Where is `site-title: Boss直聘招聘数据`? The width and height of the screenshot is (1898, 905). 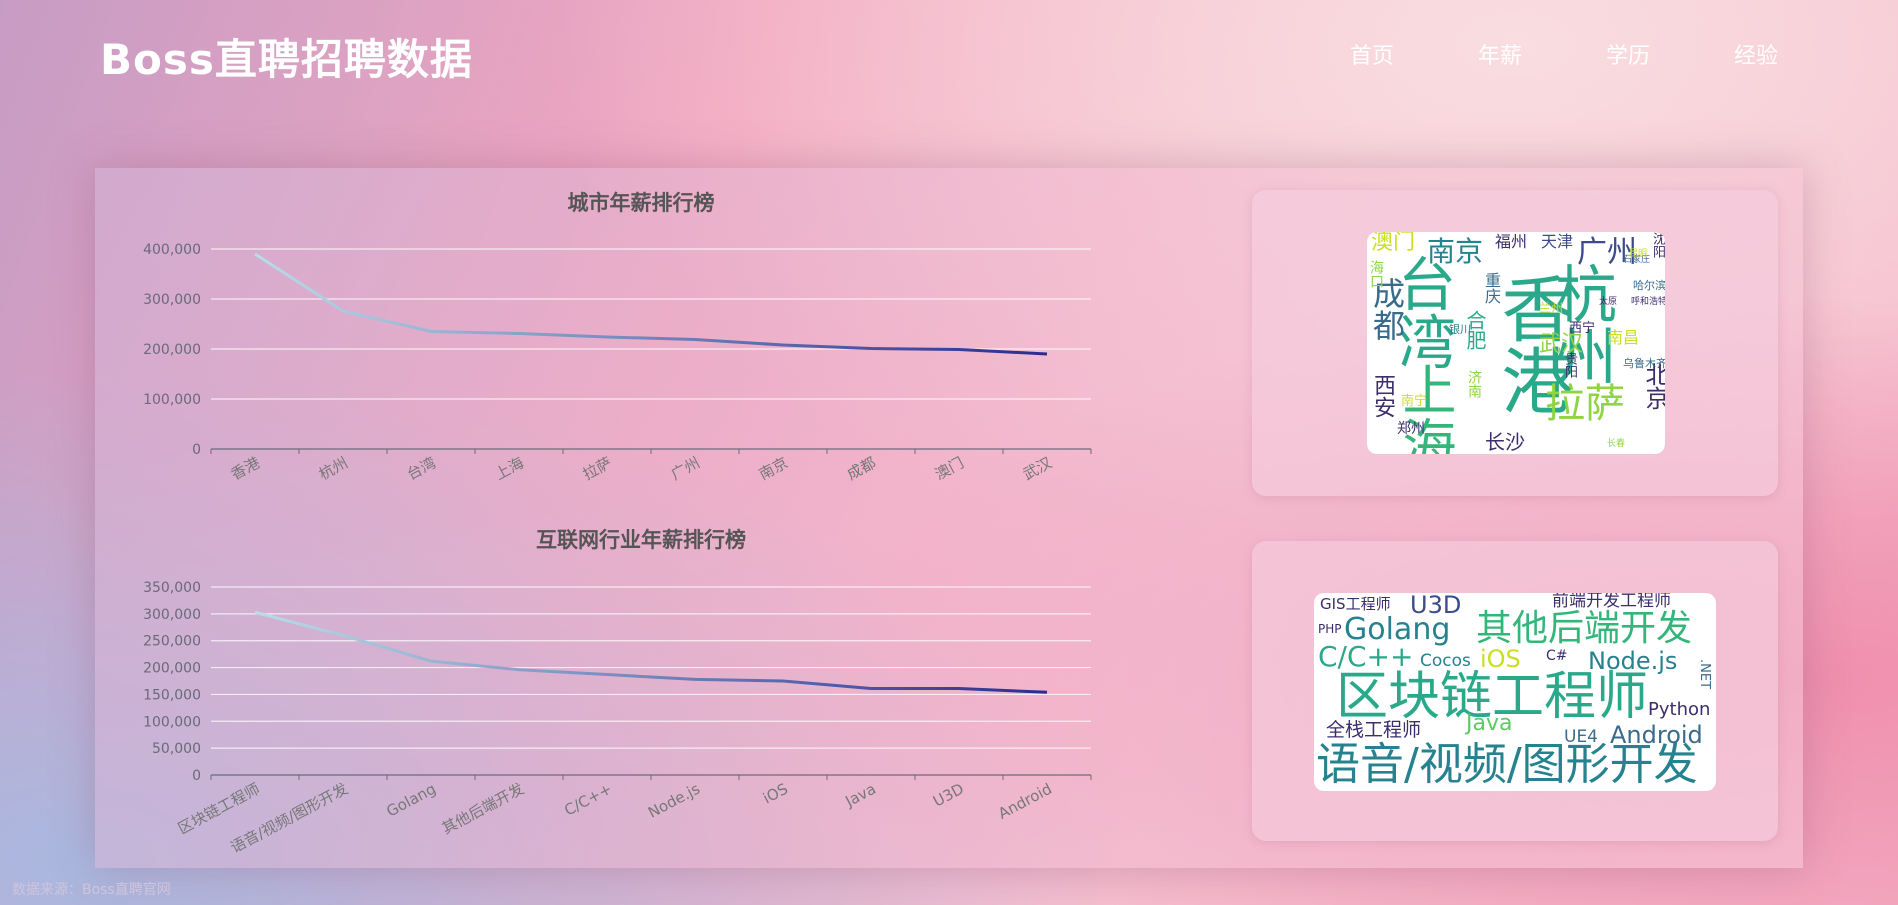
site-title: Boss直聘招聘数据 is located at coordinates (286, 59).